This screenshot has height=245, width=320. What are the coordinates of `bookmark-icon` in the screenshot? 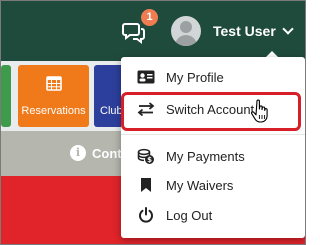 It's located at (146, 185).